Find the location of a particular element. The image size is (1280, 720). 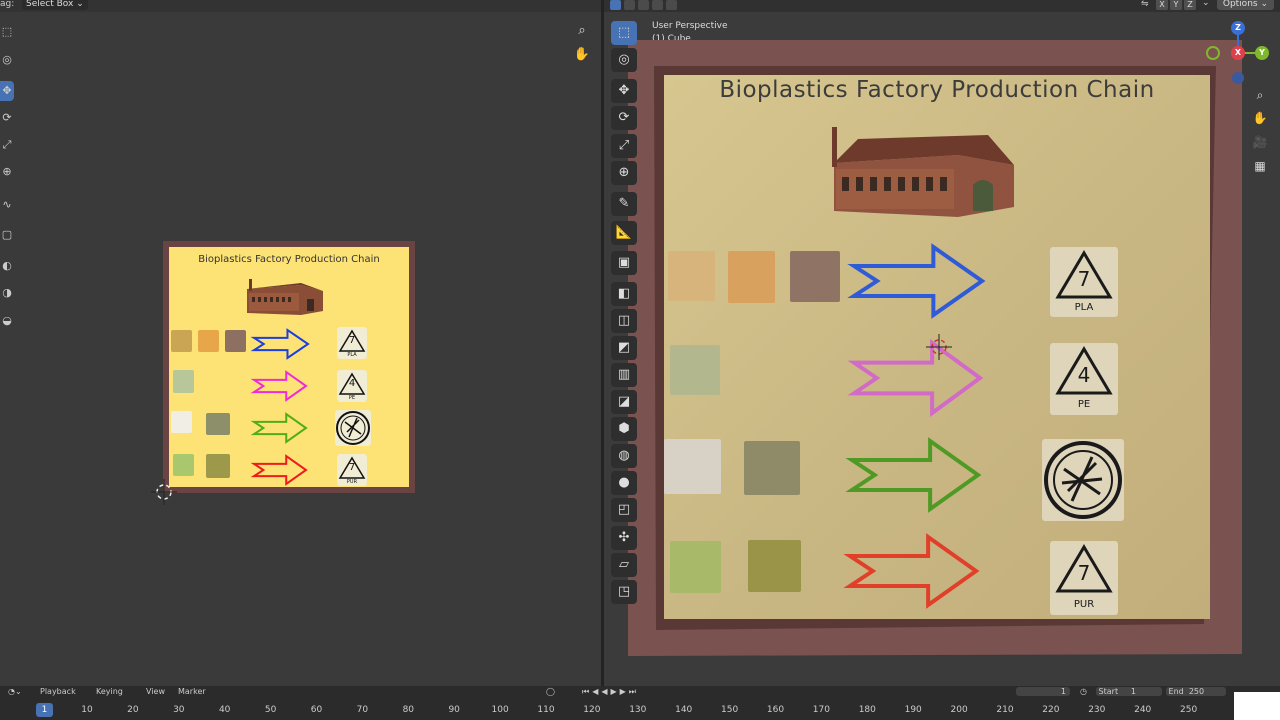

frame-tick: 150 is located at coordinates (730, 710).